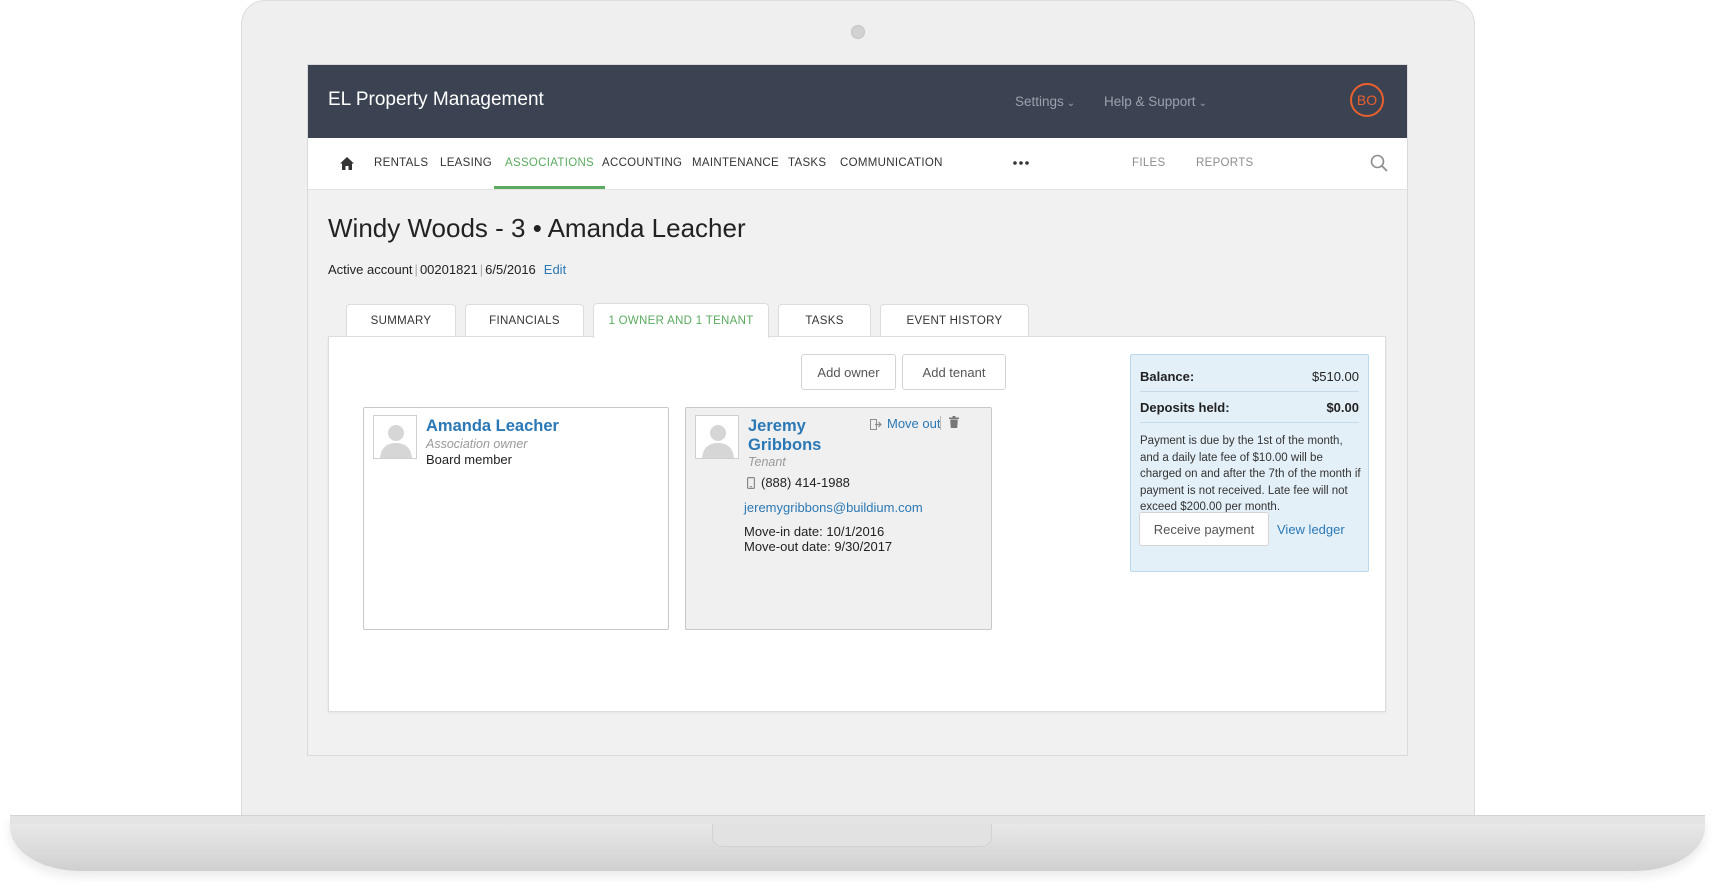  I want to click on settings-menu: Settings ⌄, so click(1045, 101).